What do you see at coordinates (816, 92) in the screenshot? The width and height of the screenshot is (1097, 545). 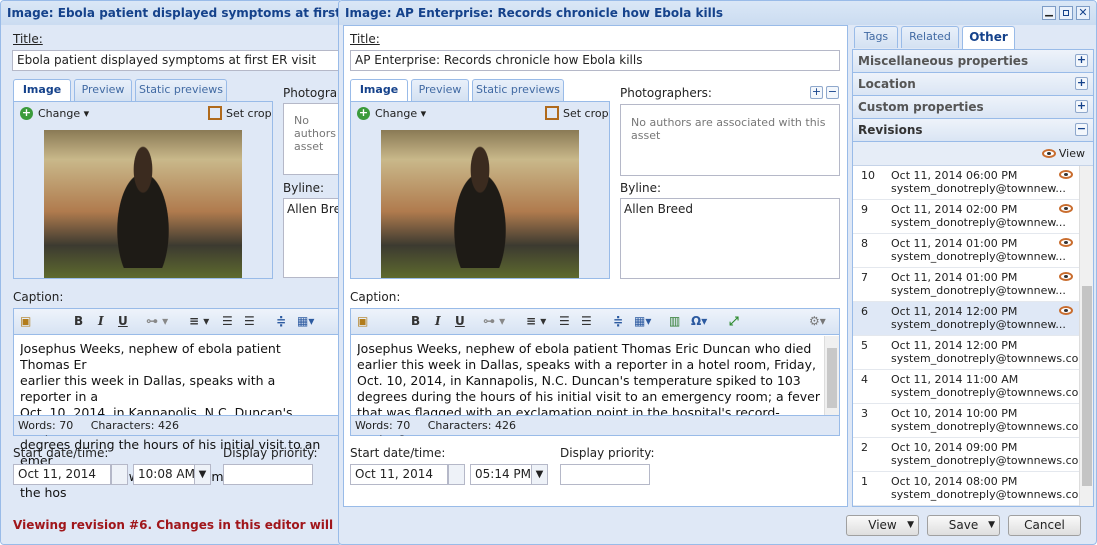 I see `add-photographer-button: +` at bounding box center [816, 92].